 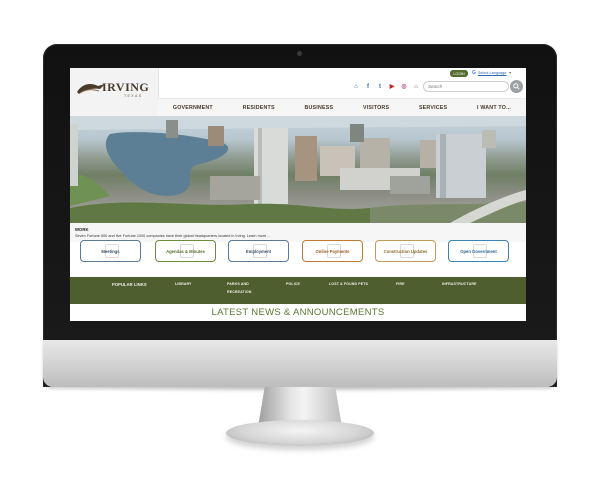 I want to click on camera-dot, so click(x=299, y=53).